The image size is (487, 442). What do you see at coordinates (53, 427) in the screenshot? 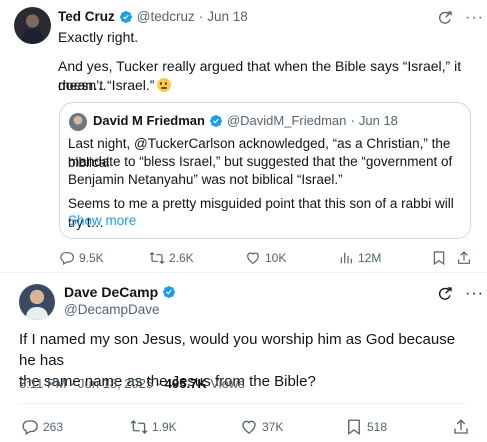
I see `reply-count: 263` at bounding box center [53, 427].